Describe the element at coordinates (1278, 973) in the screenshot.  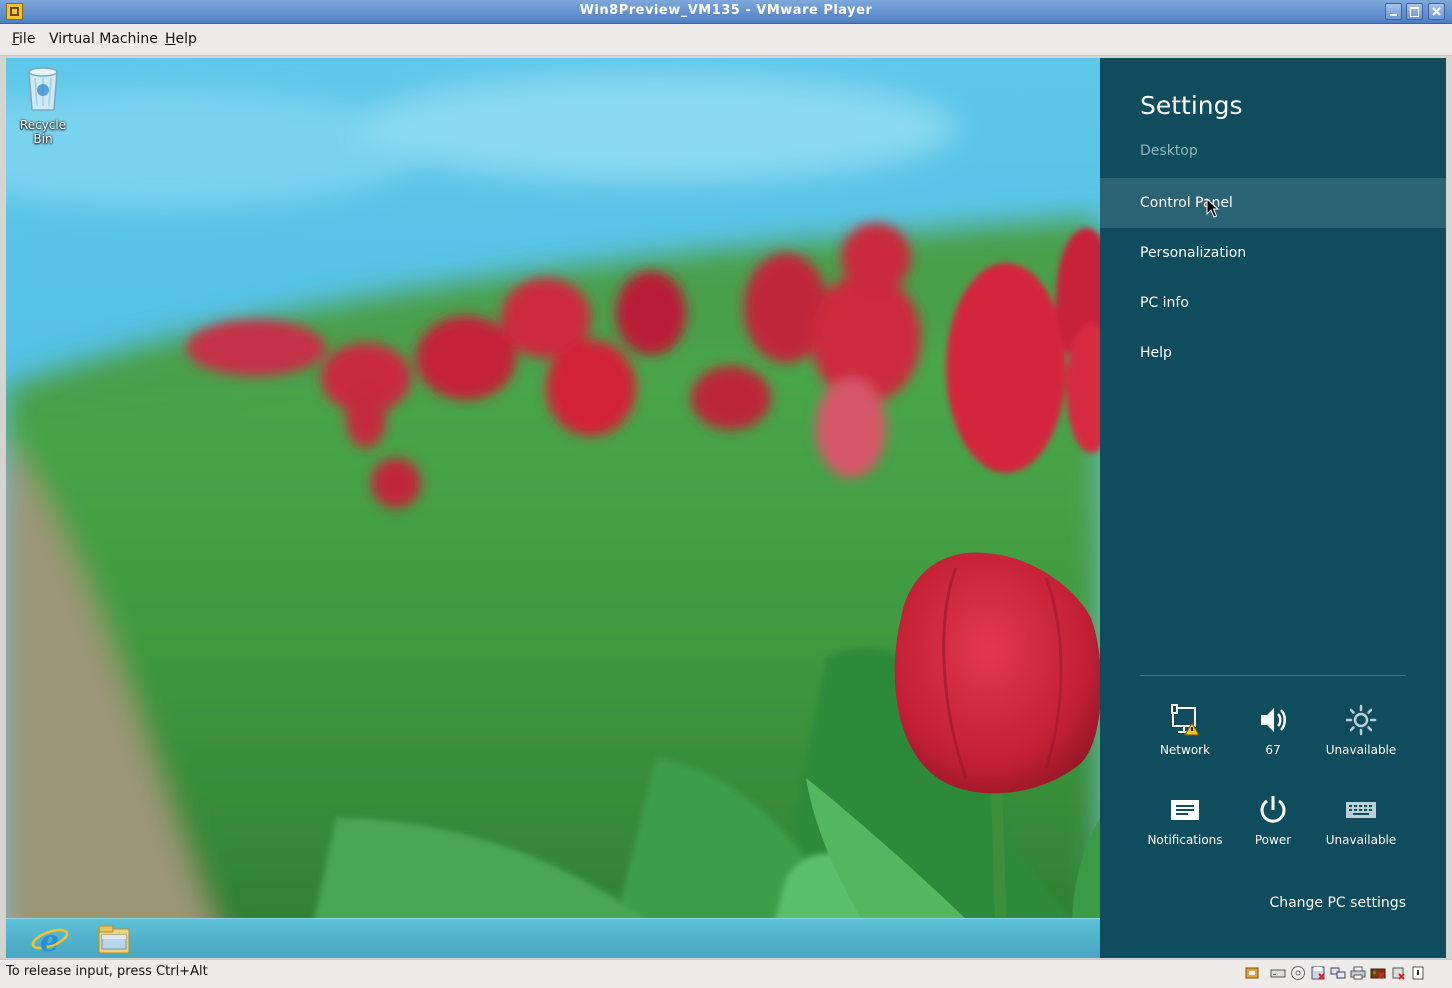
I see `hard-disk-icon` at that location.